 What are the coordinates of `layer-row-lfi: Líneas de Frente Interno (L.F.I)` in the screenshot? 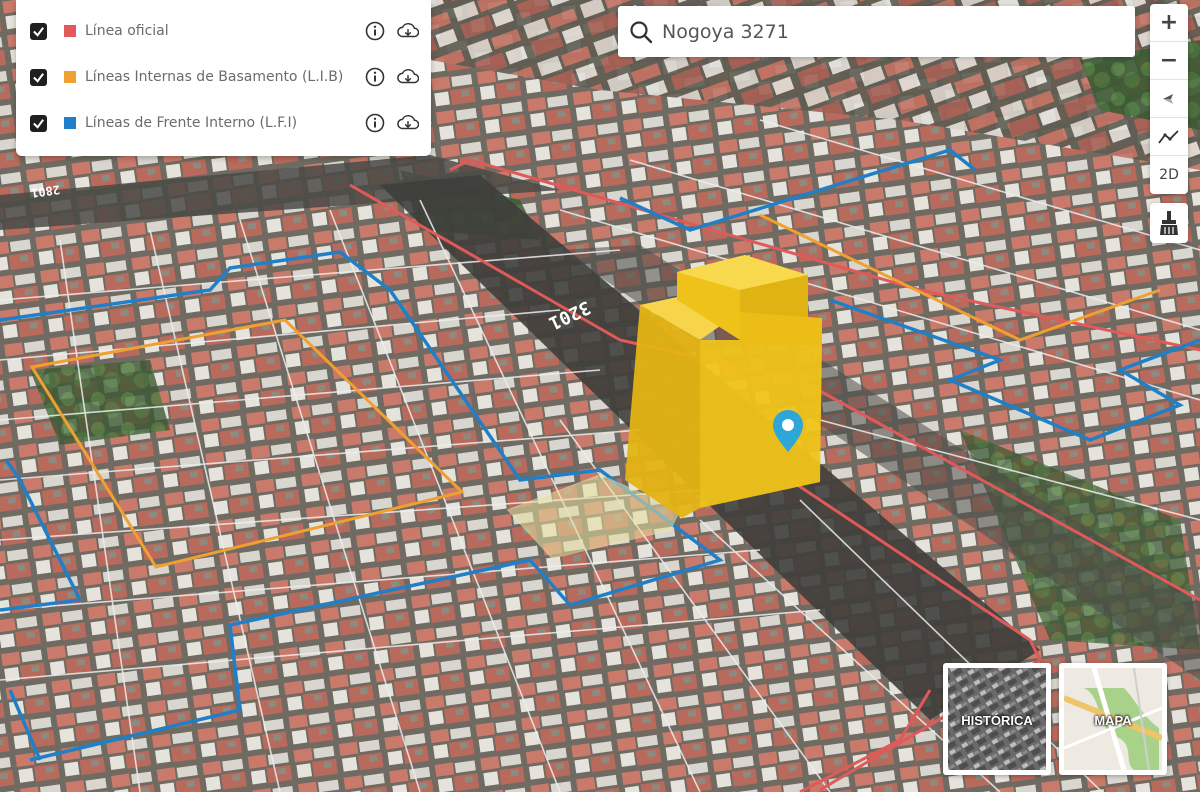 It's located at (223, 123).